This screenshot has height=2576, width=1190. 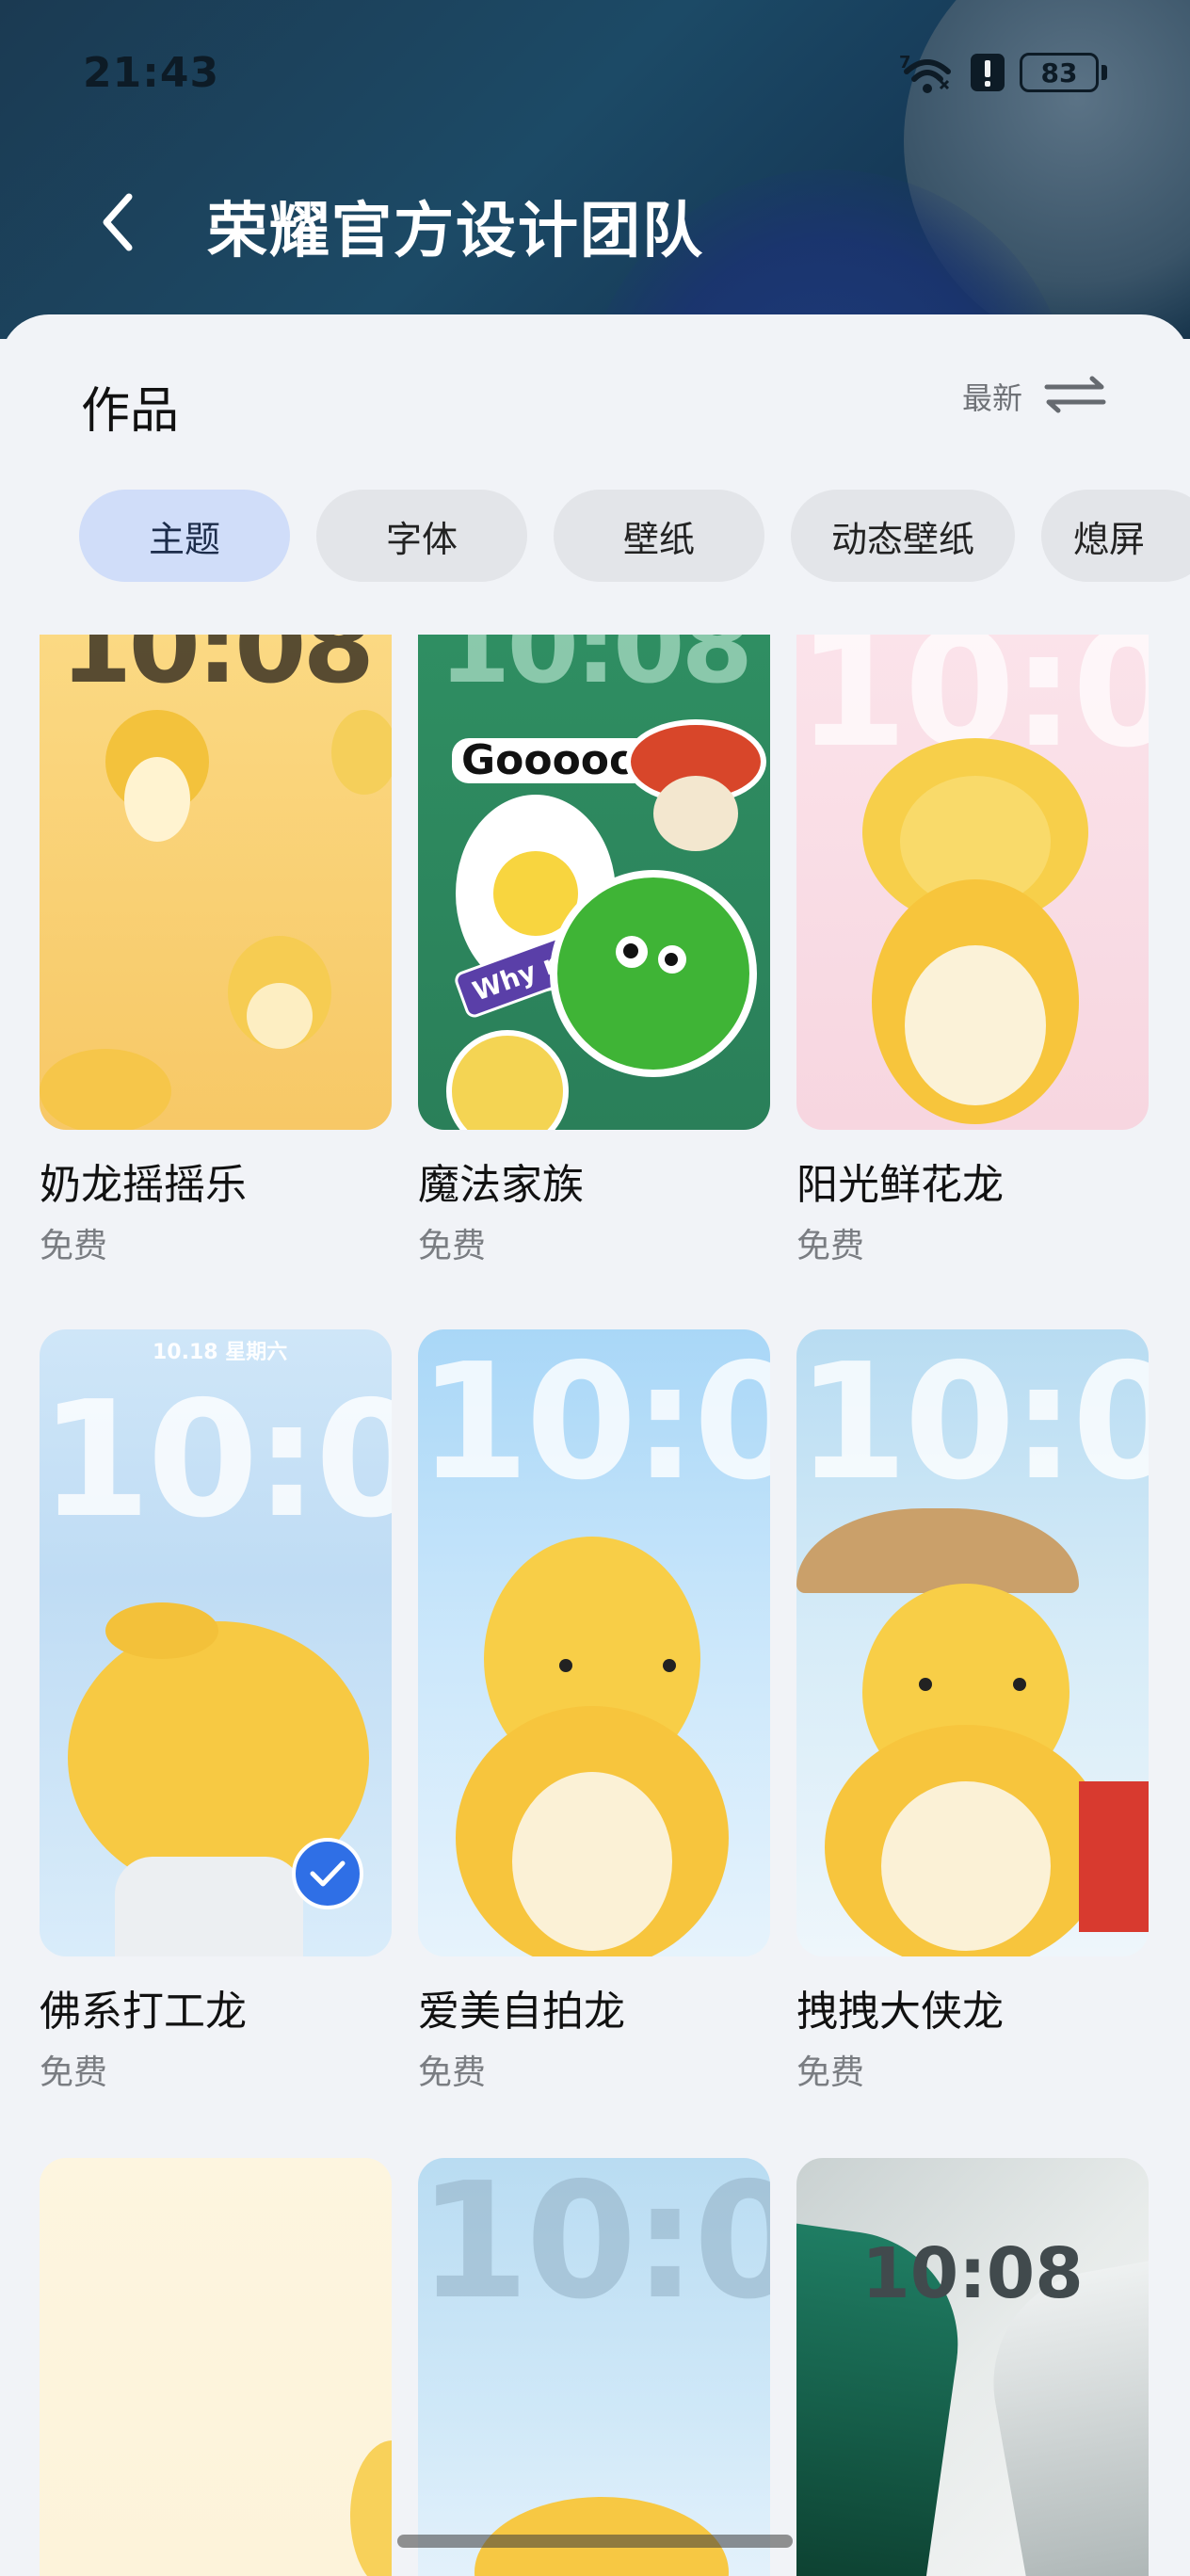 I want to click on item-name: 奶龙摇摇乐, so click(x=144, y=1185).